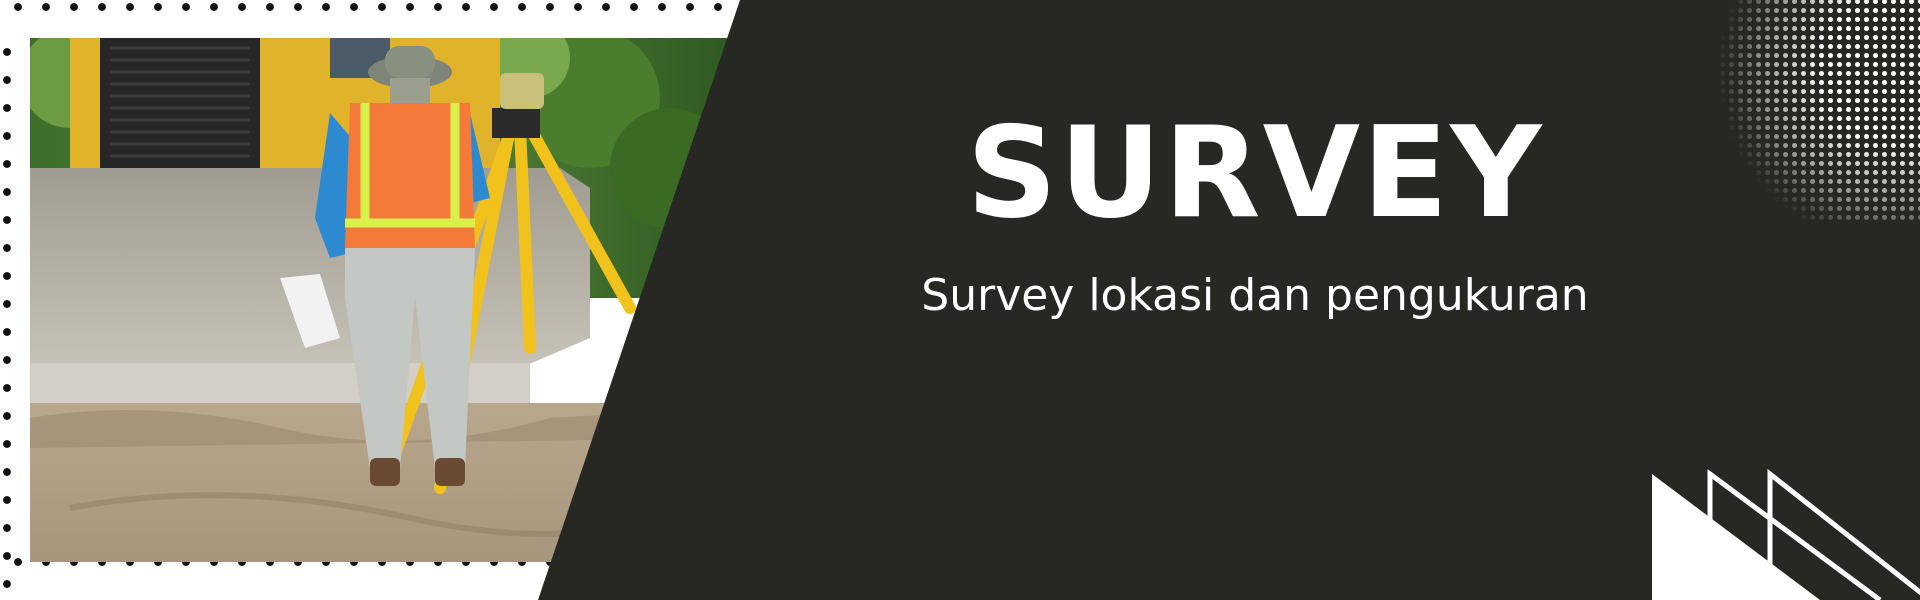 The height and width of the screenshot is (600, 1920). I want to click on halftone-dot-pattern, so click(1810, 110).